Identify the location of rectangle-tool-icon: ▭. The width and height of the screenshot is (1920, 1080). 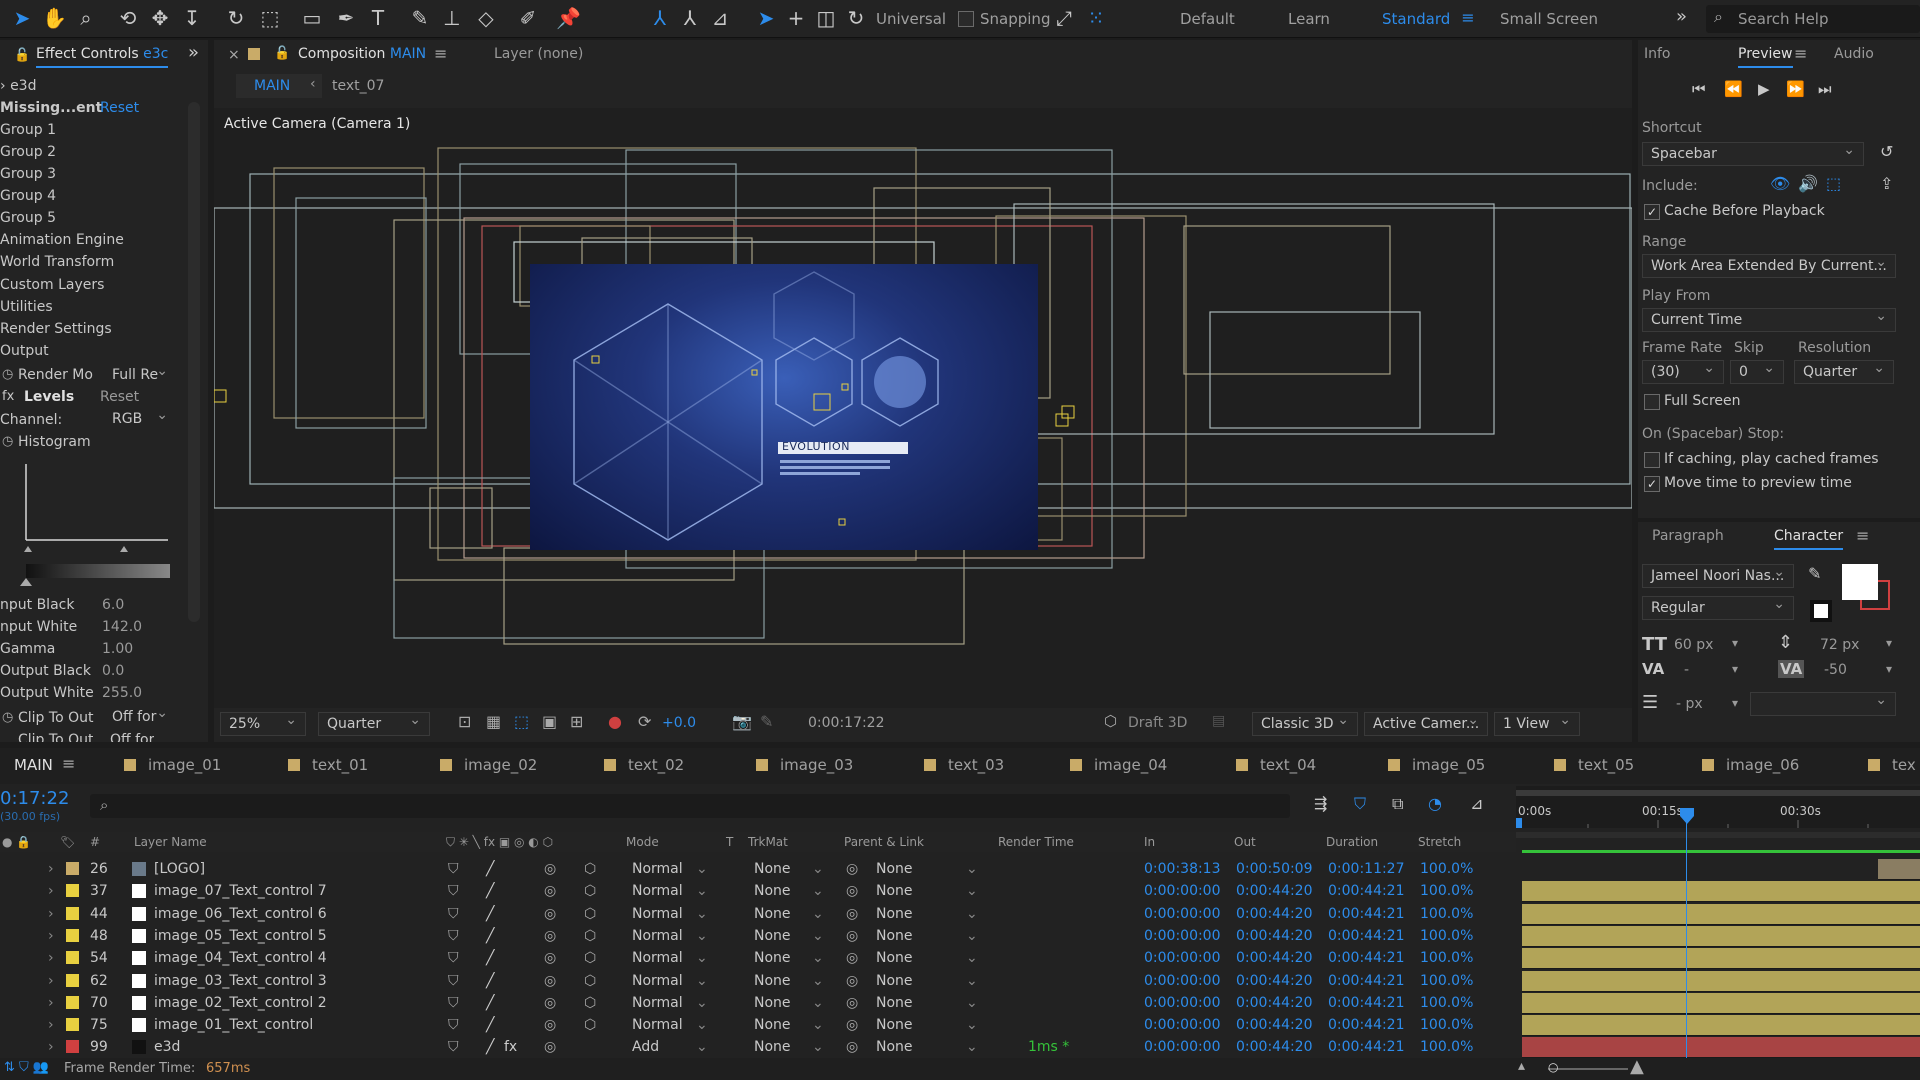
(312, 18).